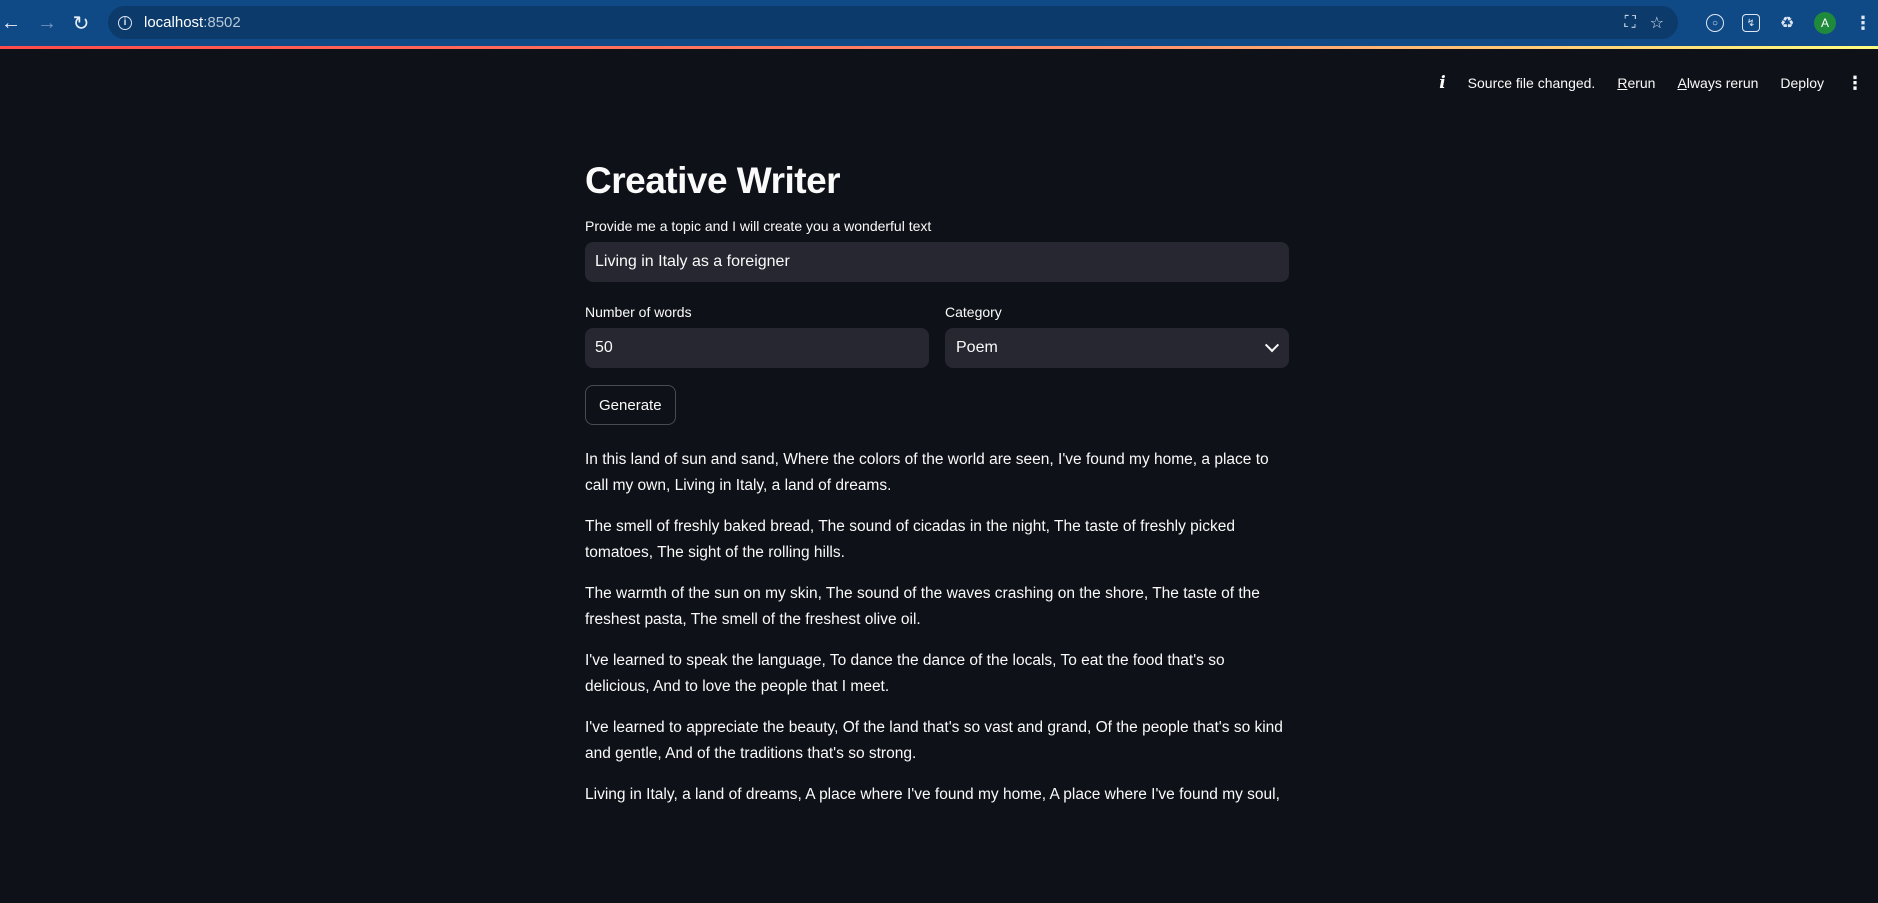  What do you see at coordinates (1531, 83) in the screenshot?
I see `status-text: Source file changed.` at bounding box center [1531, 83].